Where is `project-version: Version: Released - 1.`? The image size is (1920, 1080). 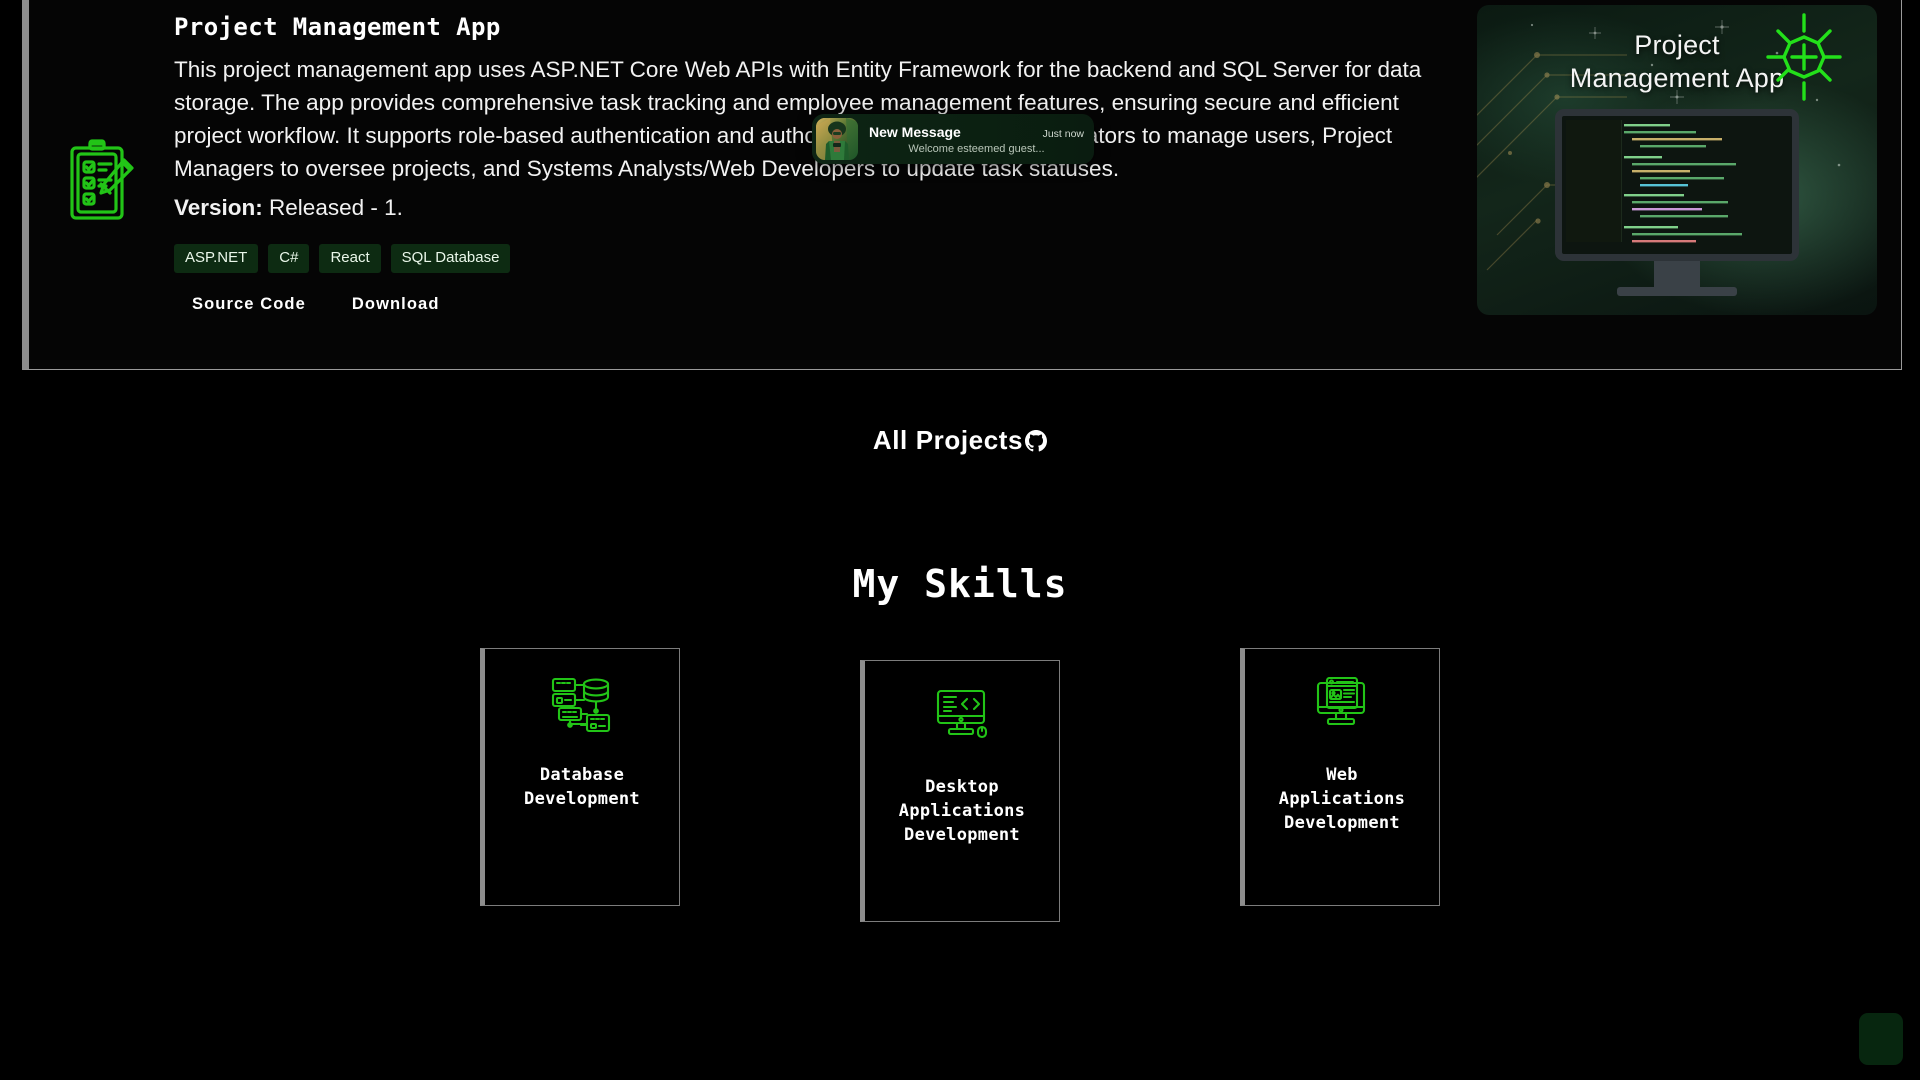
project-version: Version: Released - 1. is located at coordinates (822, 207).